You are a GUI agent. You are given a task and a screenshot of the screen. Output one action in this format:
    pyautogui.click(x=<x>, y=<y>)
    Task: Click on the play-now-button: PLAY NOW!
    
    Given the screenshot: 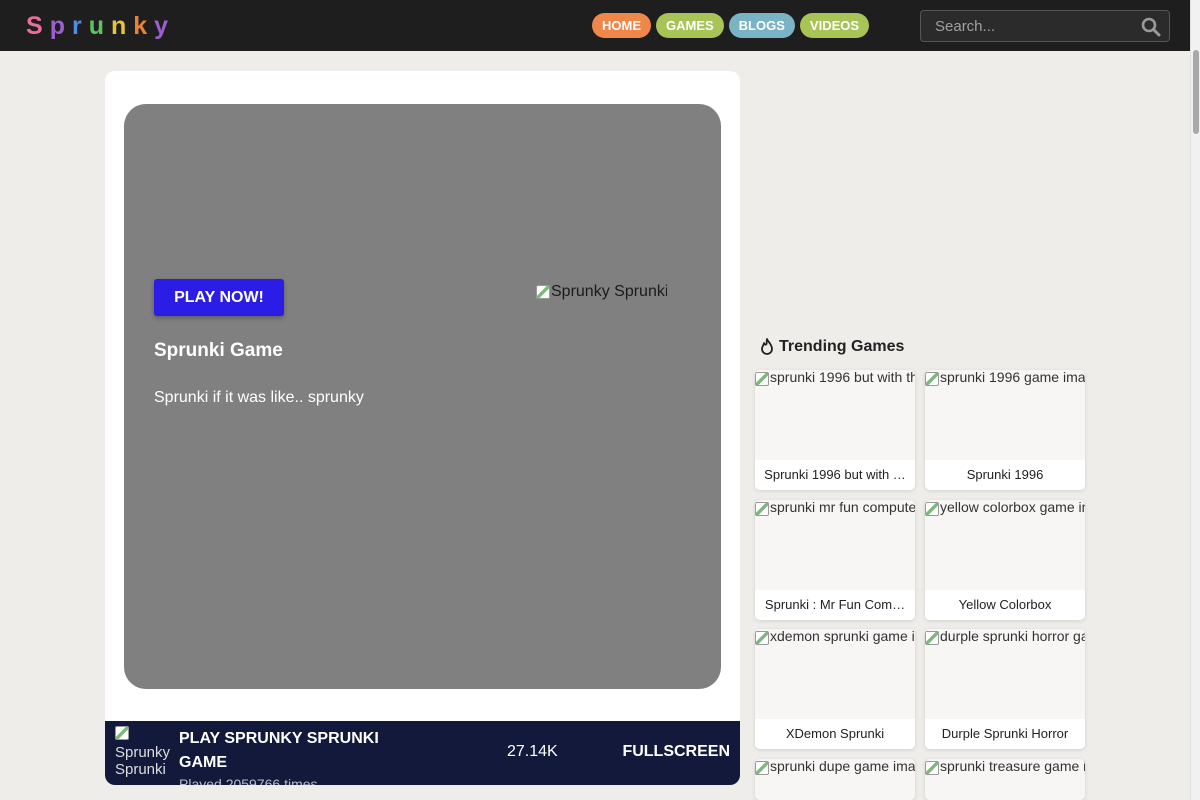 What is the action you would take?
    pyautogui.click(x=219, y=297)
    